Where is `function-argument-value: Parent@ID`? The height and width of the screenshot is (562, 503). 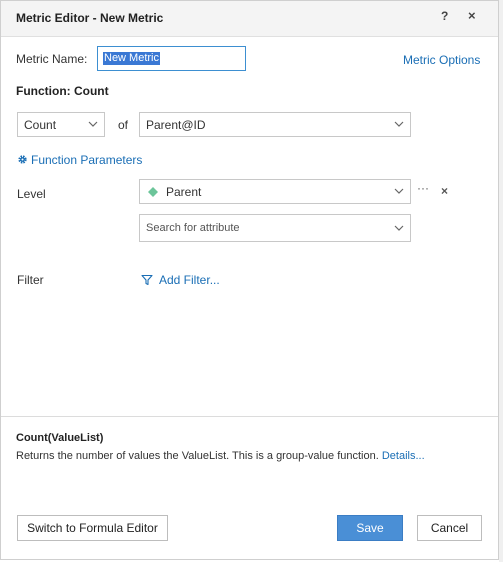
function-argument-value: Parent@ID is located at coordinates (176, 125).